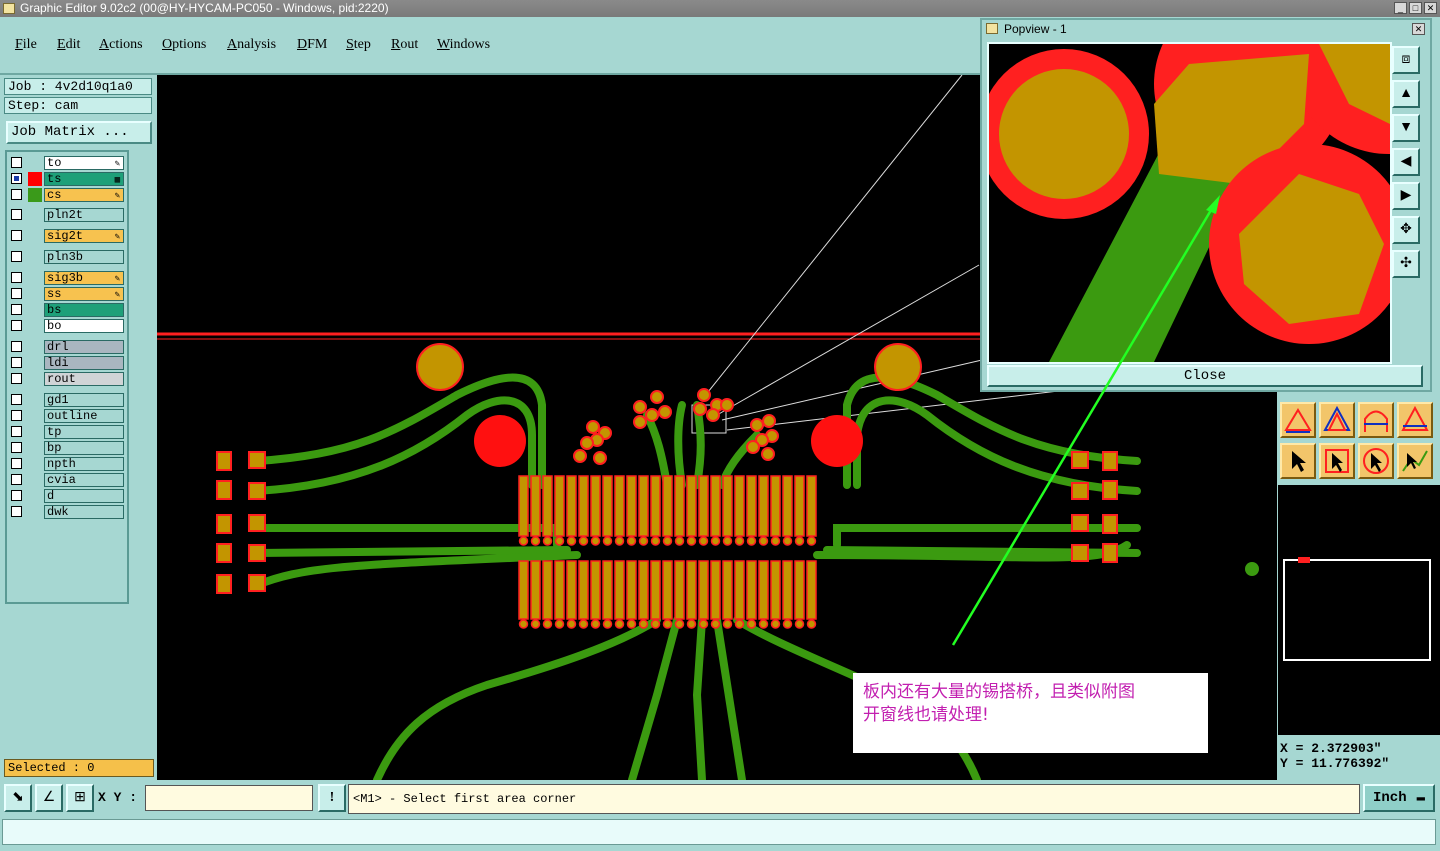 This screenshot has width=1440, height=851. I want to click on layer-name: sig2t ✎, so click(84, 236).